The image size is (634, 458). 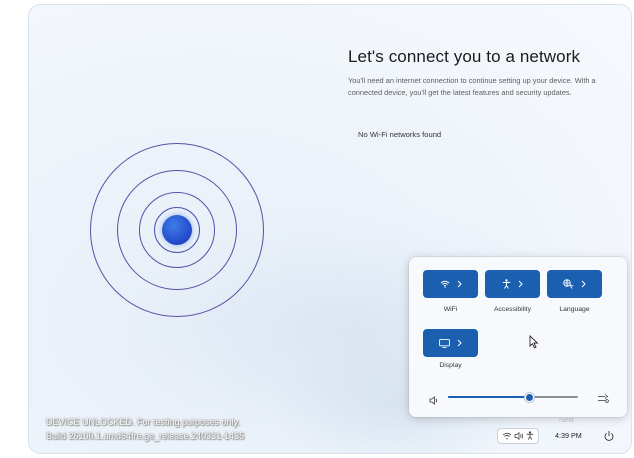 I want to click on language-tile-button, so click(x=574, y=284).